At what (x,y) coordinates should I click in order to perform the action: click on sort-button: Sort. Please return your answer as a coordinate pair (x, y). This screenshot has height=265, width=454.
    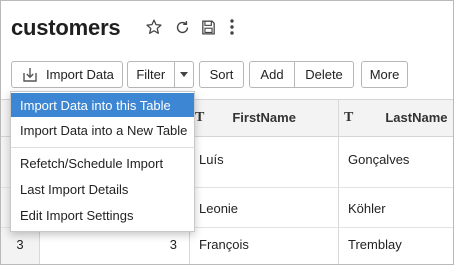
    Looking at the image, I should click on (221, 74).